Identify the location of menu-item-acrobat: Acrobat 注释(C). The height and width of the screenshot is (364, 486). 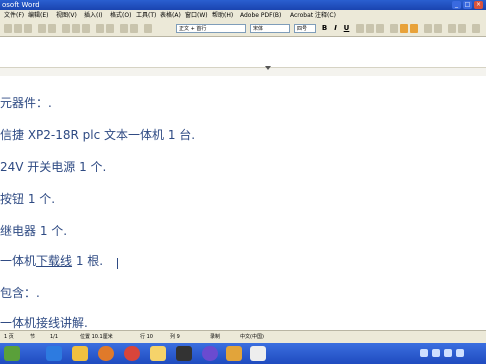
(313, 16).